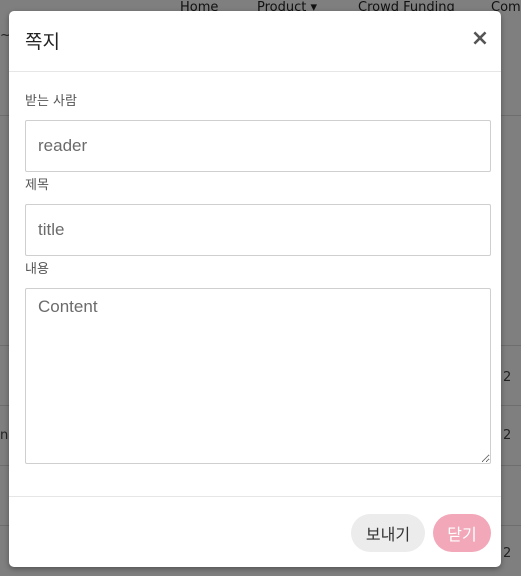  What do you see at coordinates (255, 41) in the screenshot?
I see `modal-header: 쪽지 ×` at bounding box center [255, 41].